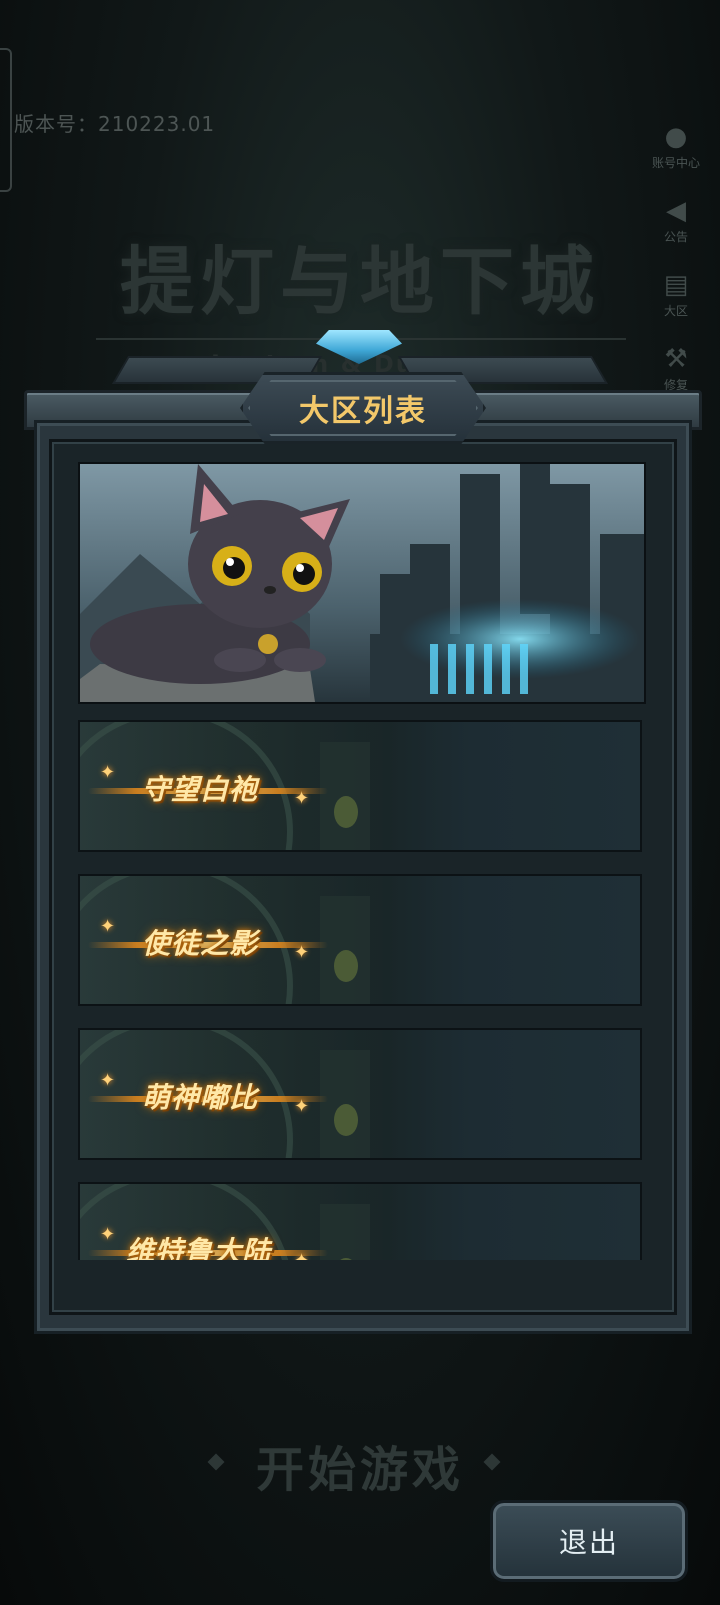  I want to click on user-icon: ●, so click(676, 137).